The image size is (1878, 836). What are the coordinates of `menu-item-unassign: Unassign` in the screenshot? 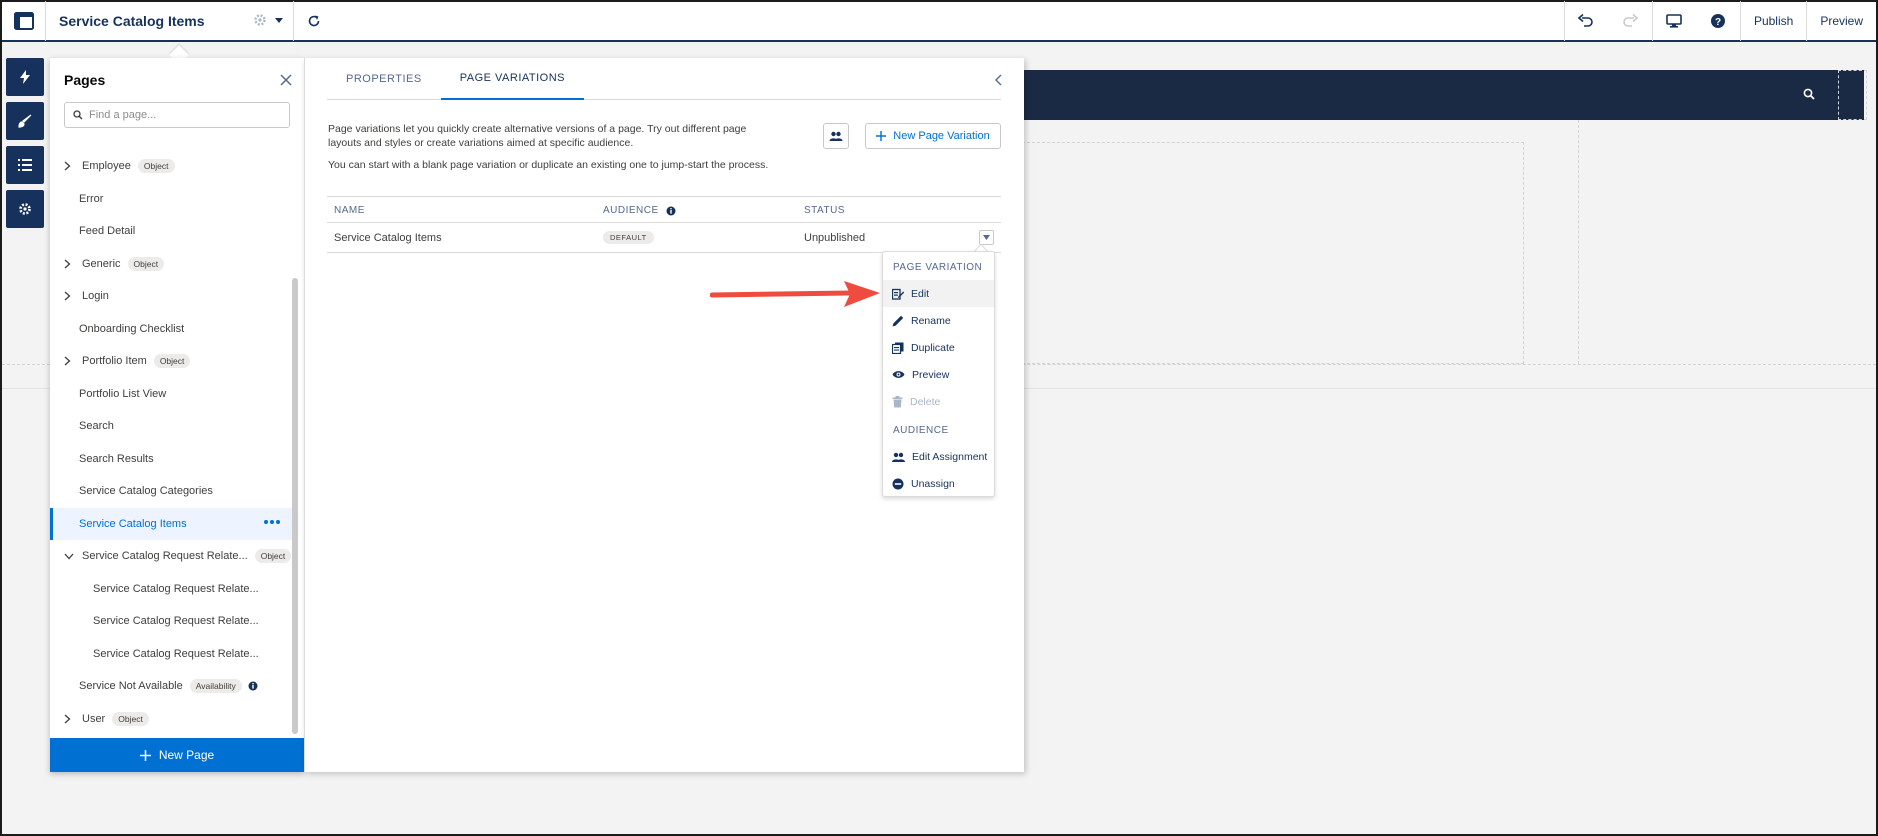 It's located at (938, 483).